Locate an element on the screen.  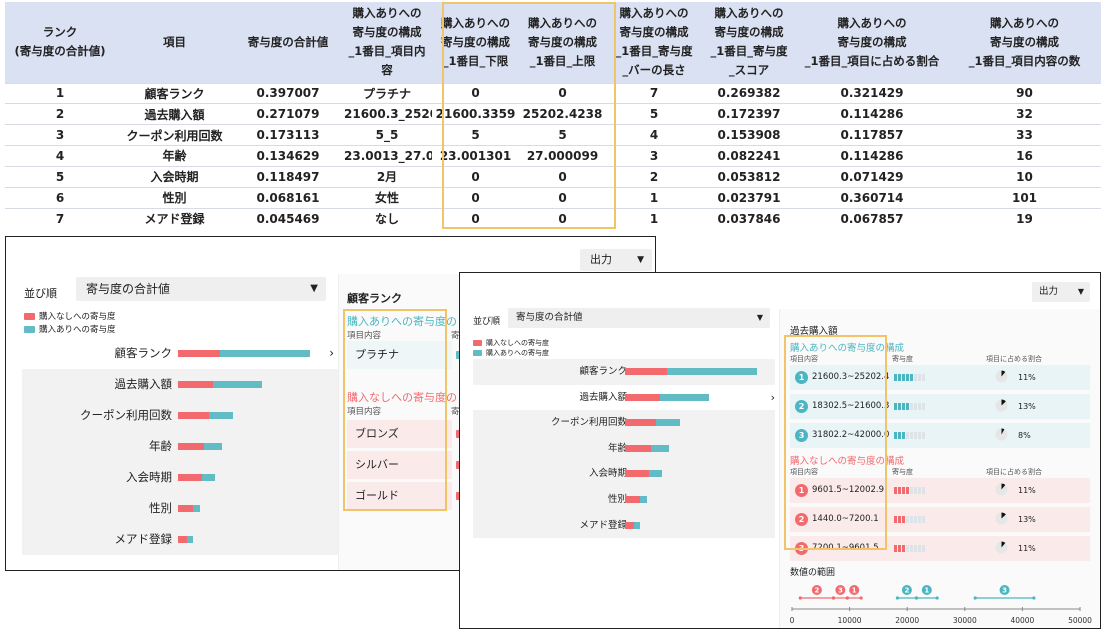
contribution-blocks is located at coordinates (909, 548).